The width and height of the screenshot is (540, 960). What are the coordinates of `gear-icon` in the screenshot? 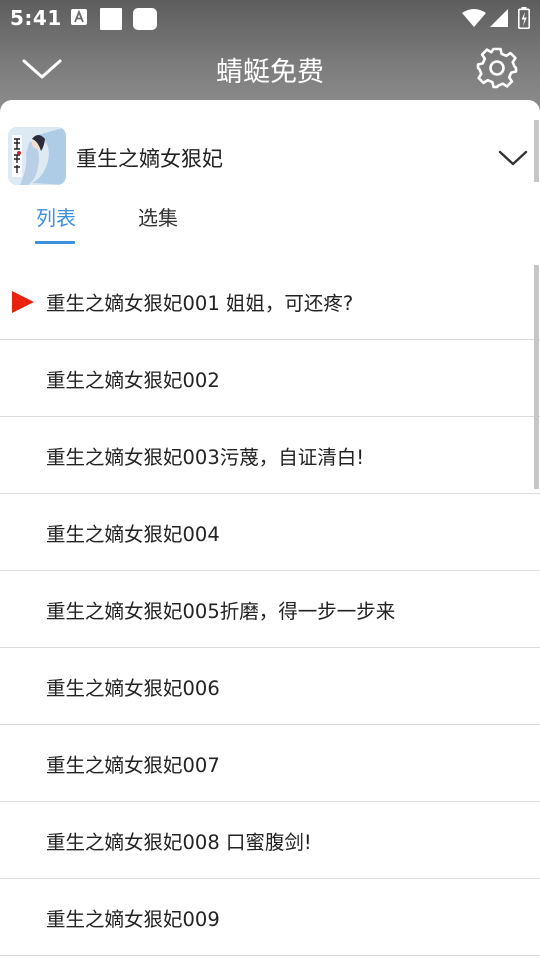 It's located at (497, 68).